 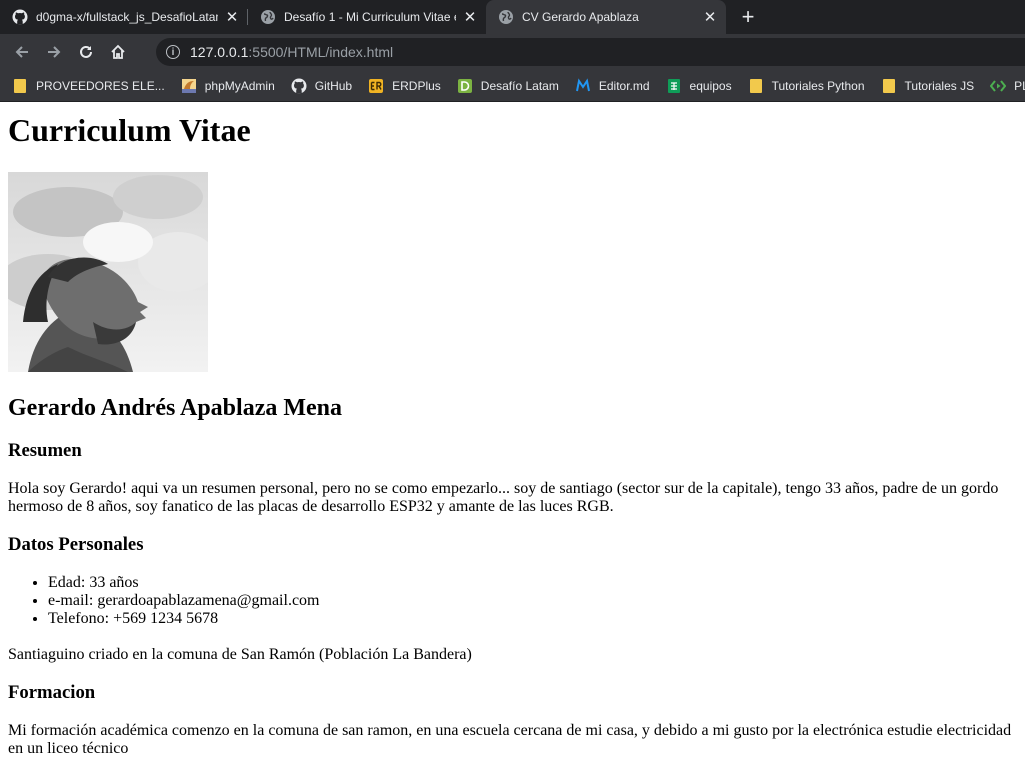 I want to click on sheets-icon, so click(x=674, y=86).